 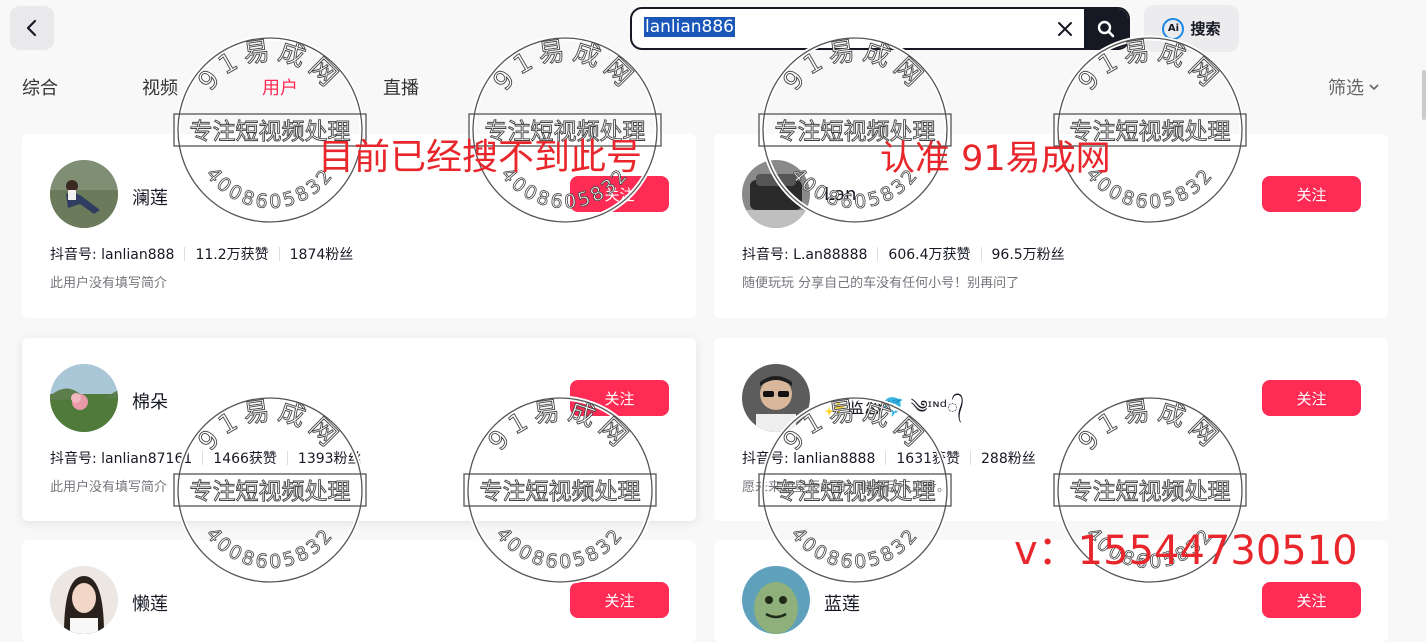 What do you see at coordinates (359, 591) in the screenshot?
I see `user-card: 懒莲 关注` at bounding box center [359, 591].